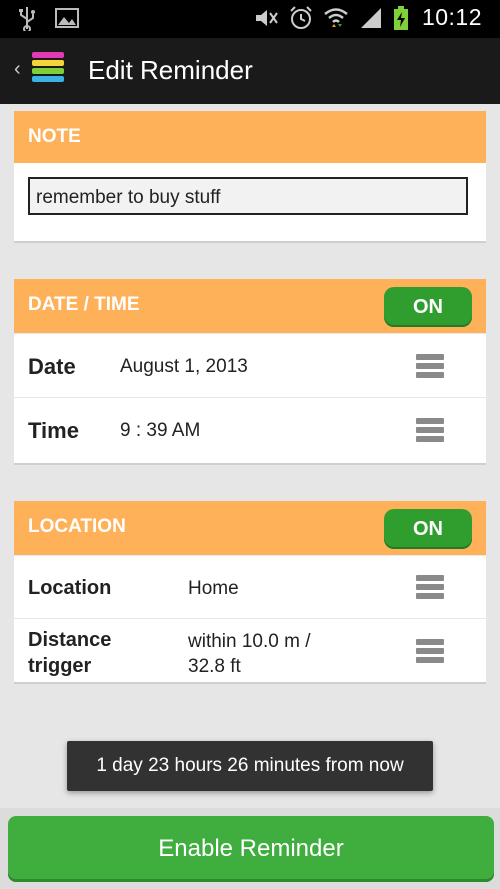 The width and height of the screenshot is (500, 889). What do you see at coordinates (249, 654) in the screenshot?
I see `distance-trigger-value: within 10.0 m / 32.8 ft` at bounding box center [249, 654].